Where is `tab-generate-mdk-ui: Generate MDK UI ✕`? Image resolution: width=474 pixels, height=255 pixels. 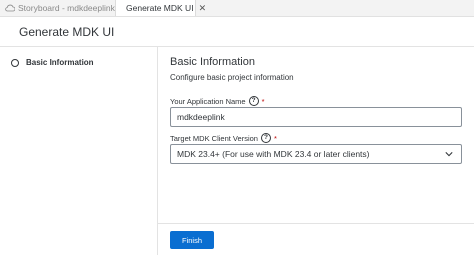
tab-generate-mdk-ui: Generate MDK UI ✕ is located at coordinates (161, 8).